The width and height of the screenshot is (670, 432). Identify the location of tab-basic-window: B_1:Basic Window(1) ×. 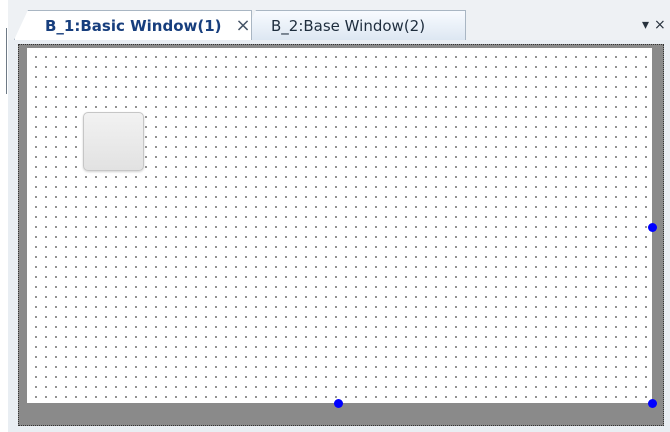
(133, 25).